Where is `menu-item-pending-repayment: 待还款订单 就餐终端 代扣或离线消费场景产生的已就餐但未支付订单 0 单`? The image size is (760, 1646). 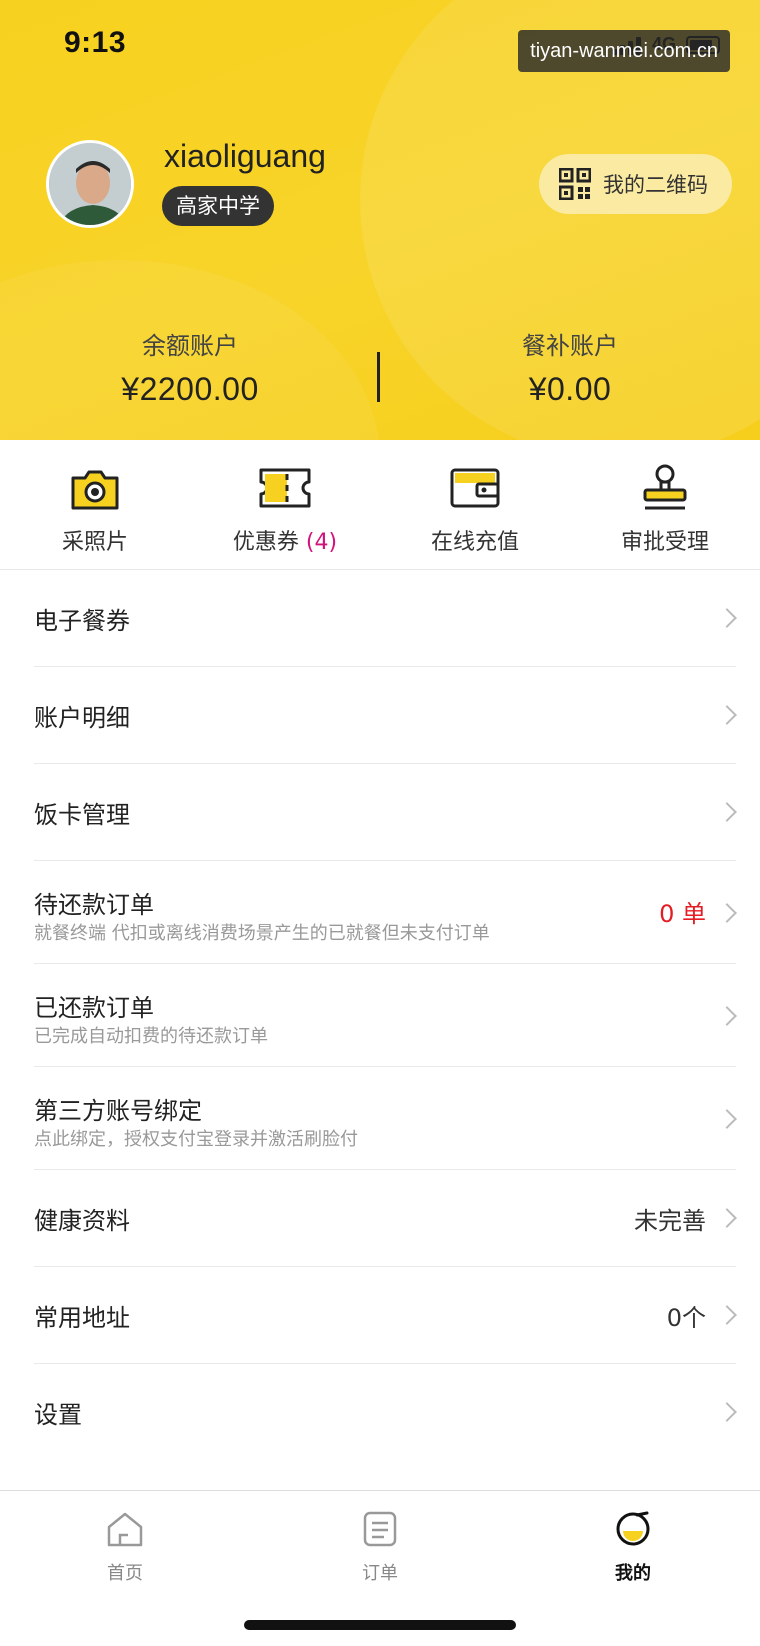 menu-item-pending-repayment: 待还款订单 就餐终端 代扣或离线消费场景产生的已就餐但未支付订单 0 单 is located at coordinates (385, 912).